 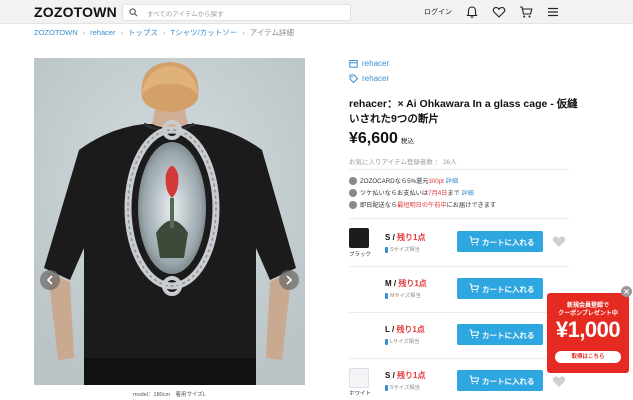 What do you see at coordinates (376, 78) in the screenshot?
I see `brand-name: rehacer` at bounding box center [376, 78].